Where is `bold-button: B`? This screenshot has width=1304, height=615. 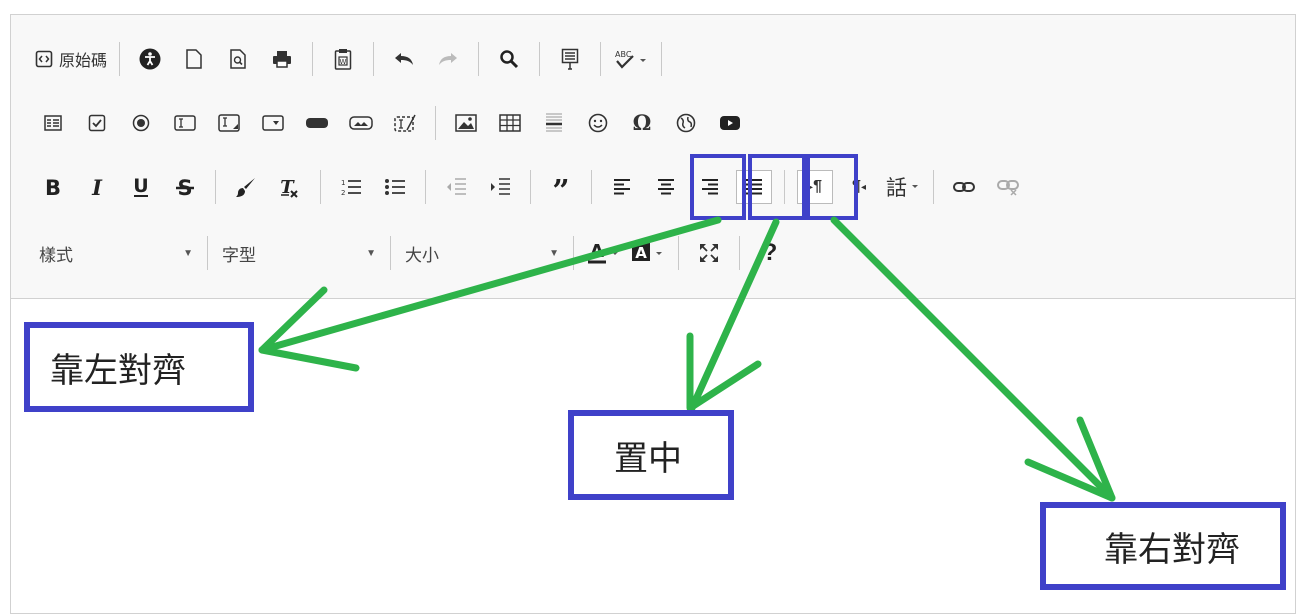 bold-button: B is located at coordinates (53, 187).